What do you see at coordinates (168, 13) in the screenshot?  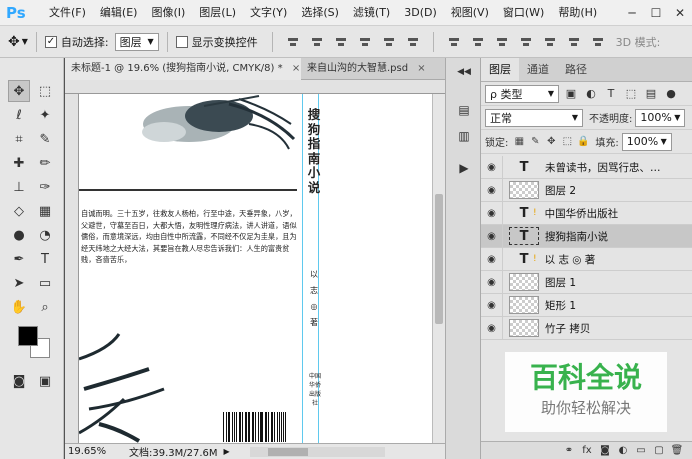 I see `menu-image: 图像(I)` at bounding box center [168, 13].